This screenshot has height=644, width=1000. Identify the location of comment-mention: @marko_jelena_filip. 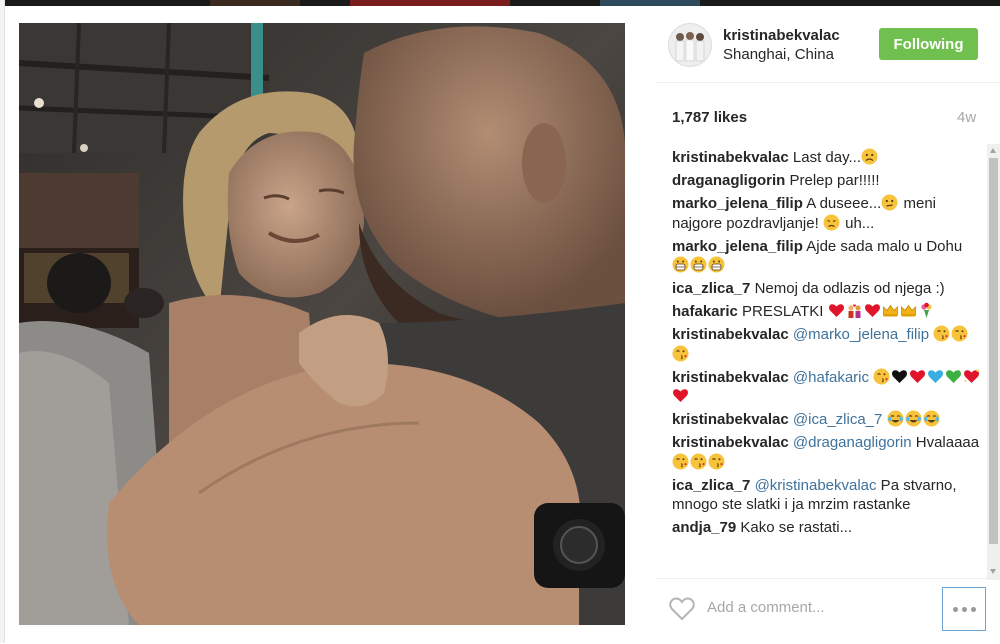
(859, 334).